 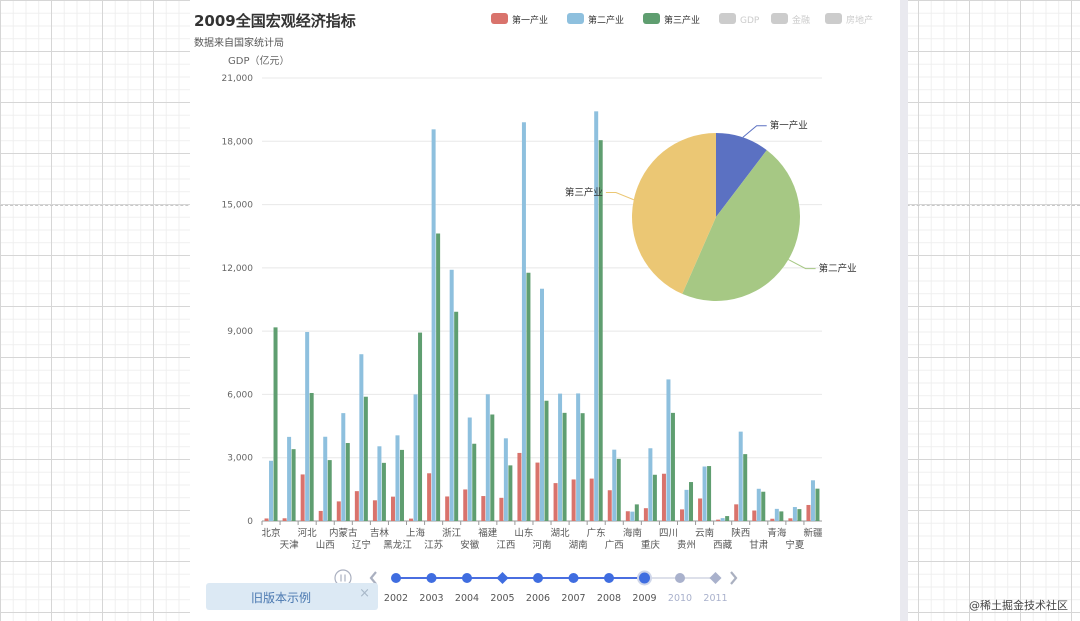 What do you see at coordinates (739, 19) in the screenshot?
I see `legend-item: GDP` at bounding box center [739, 19].